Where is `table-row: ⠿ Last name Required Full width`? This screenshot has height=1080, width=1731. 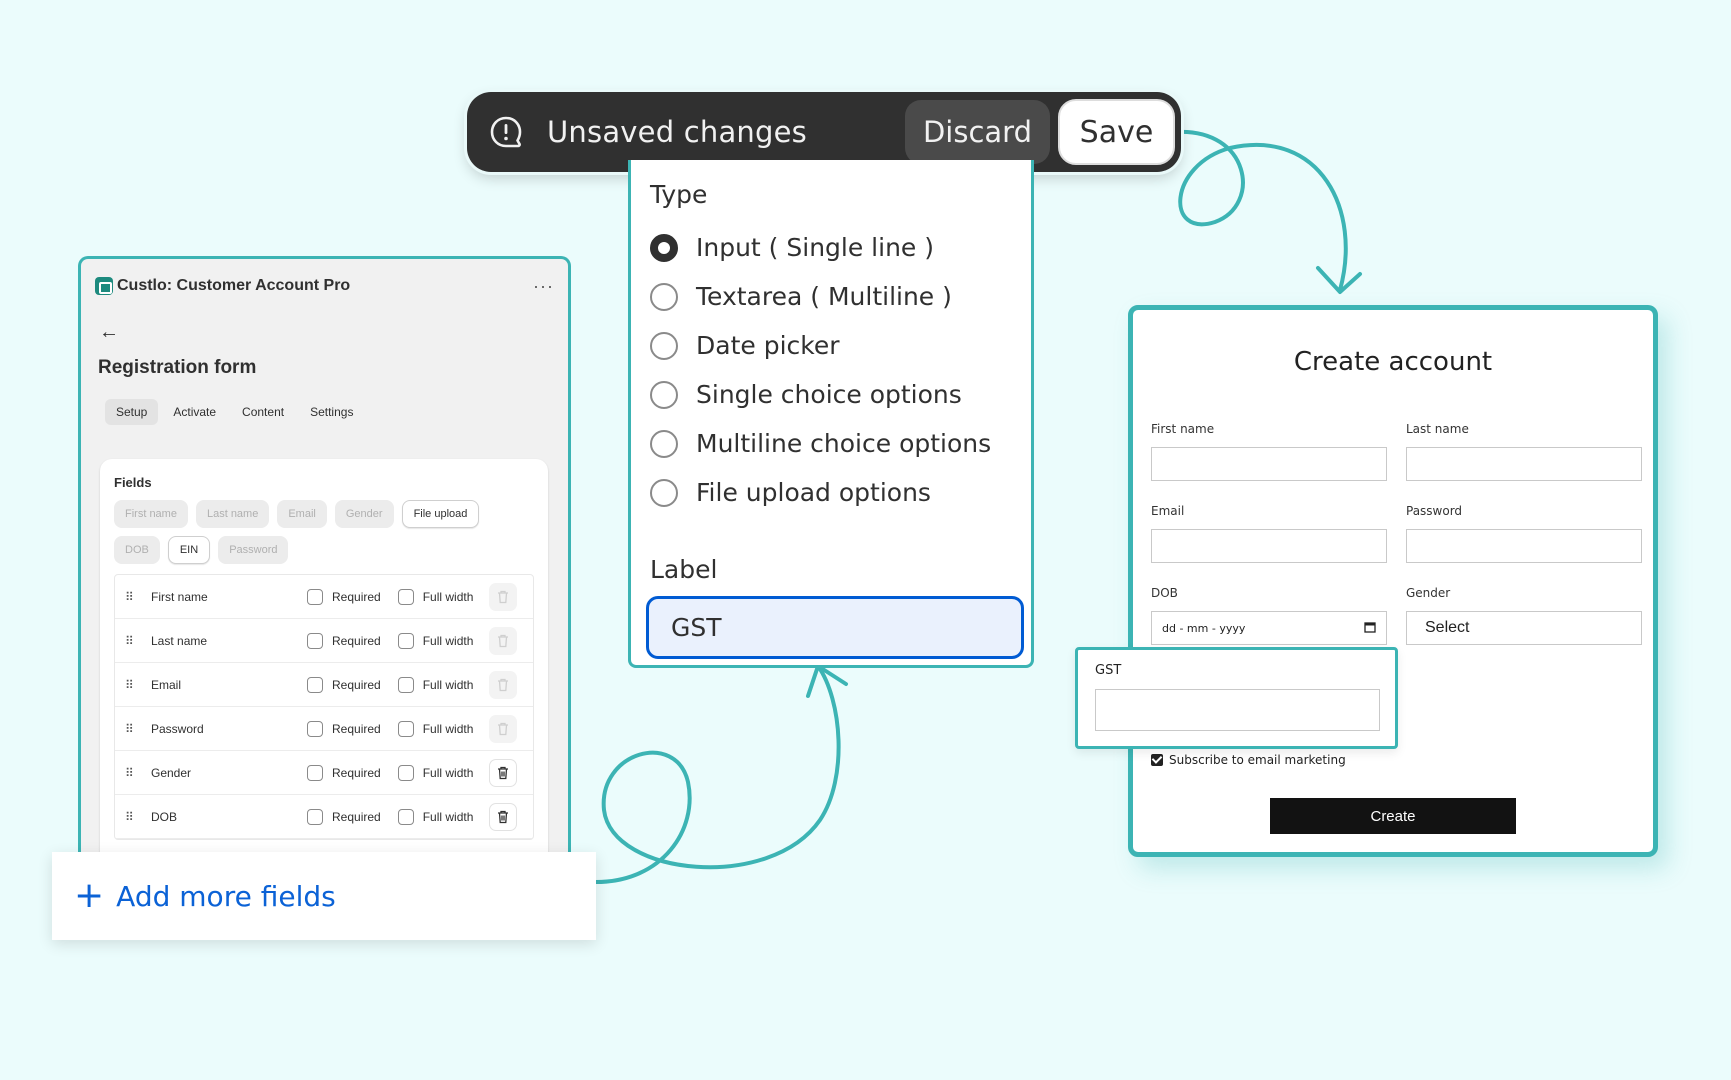 table-row: ⠿ Last name Required Full width is located at coordinates (324, 641).